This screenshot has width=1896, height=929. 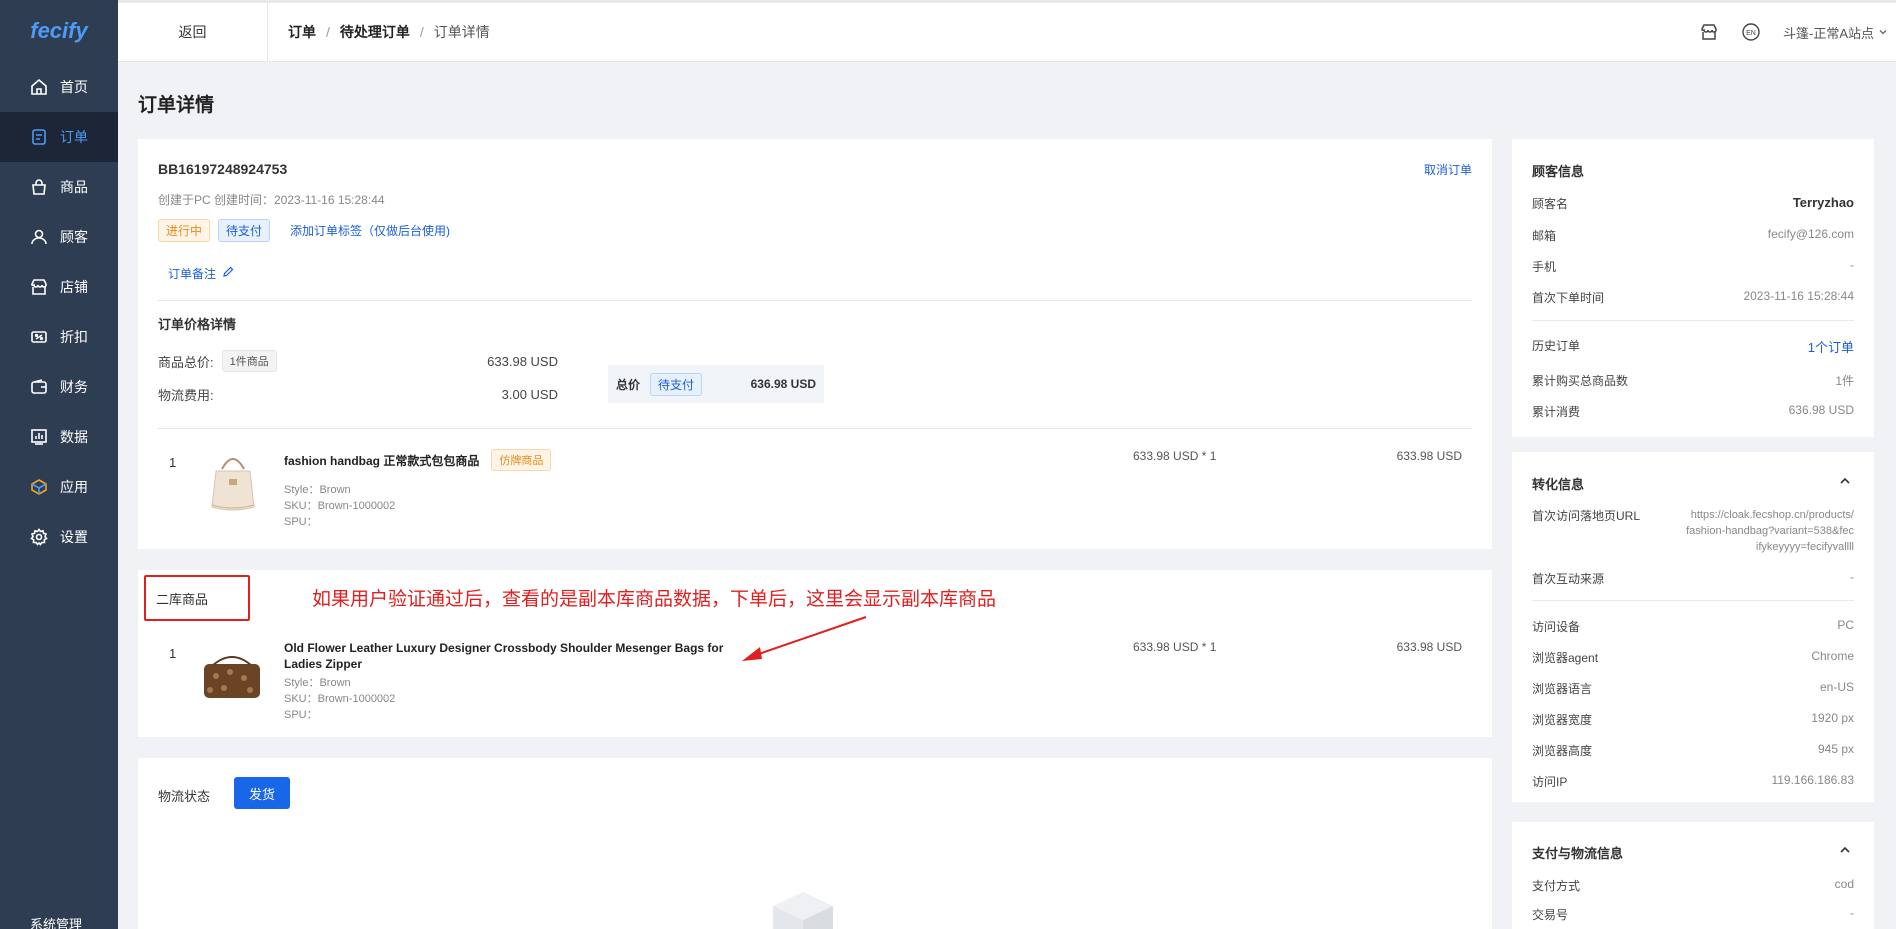 I want to click on breadcrumb-orders: 订单, so click(x=302, y=32).